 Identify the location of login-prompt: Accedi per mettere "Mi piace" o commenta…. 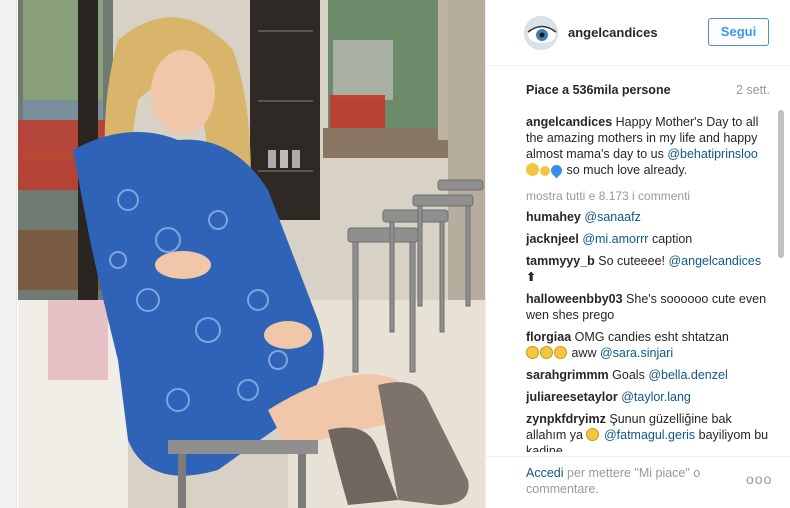
(626, 481).